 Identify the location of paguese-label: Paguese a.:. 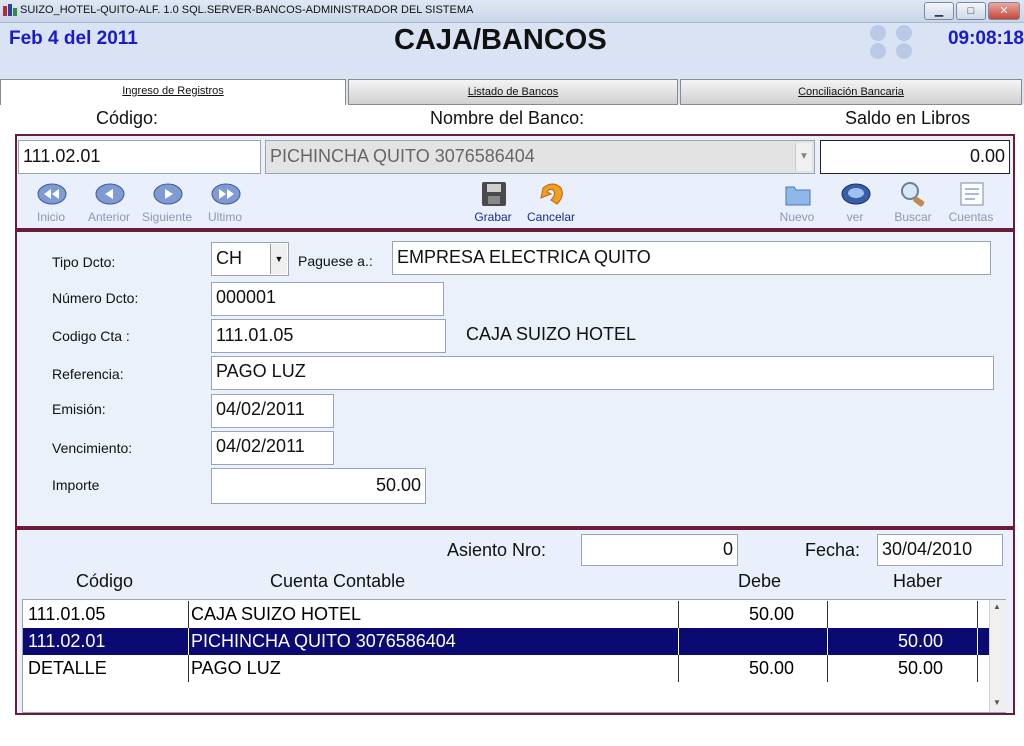
(335, 261).